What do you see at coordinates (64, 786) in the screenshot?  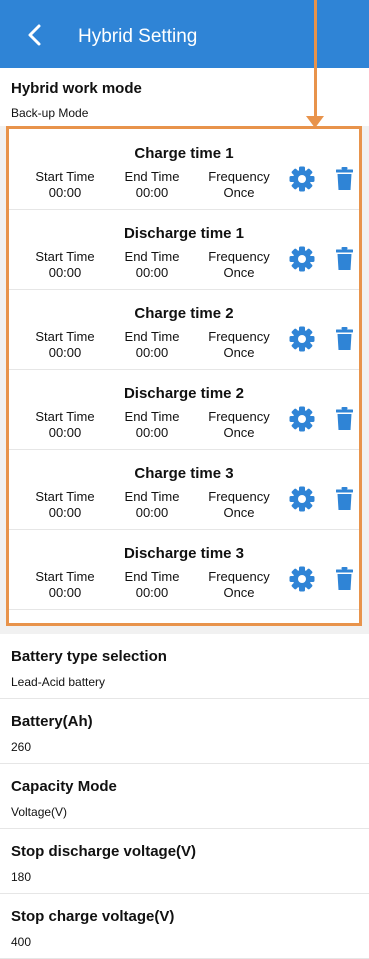 I see `setting-title: Capacity Mode` at bounding box center [64, 786].